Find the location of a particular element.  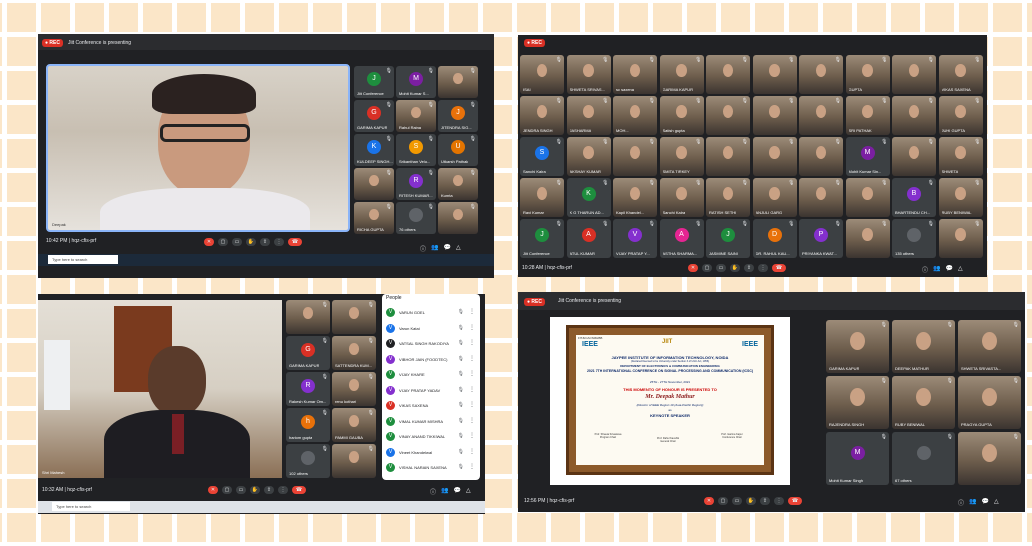

participant-tile: 🎙 SRI PATHAK is located at coordinates (867, 115).